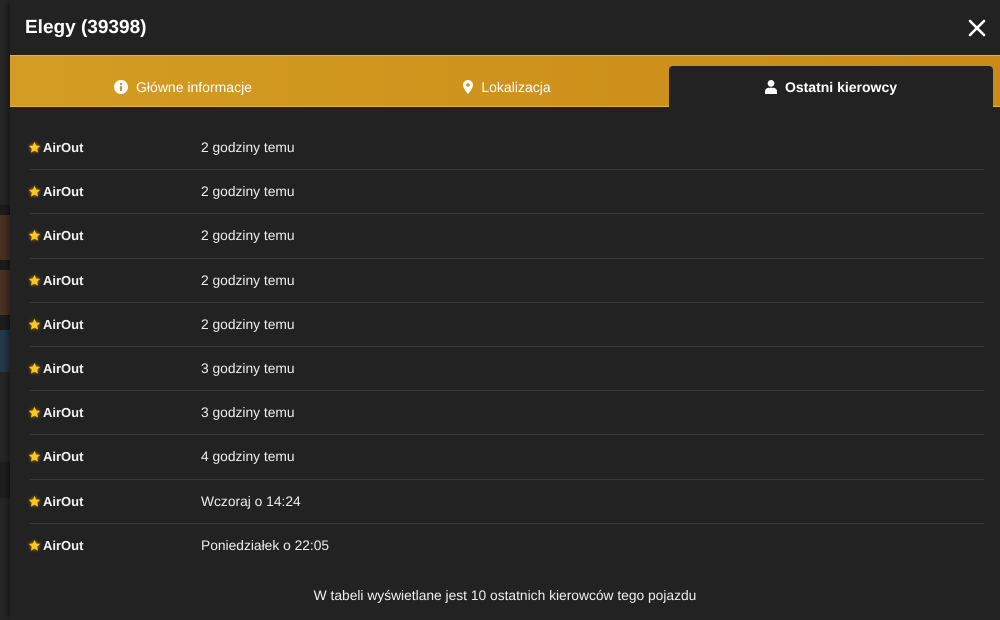 The image size is (1000, 620). Describe the element at coordinates (251, 501) in the screenshot. I see `driver-time: Wczoraj o 14:24` at that location.